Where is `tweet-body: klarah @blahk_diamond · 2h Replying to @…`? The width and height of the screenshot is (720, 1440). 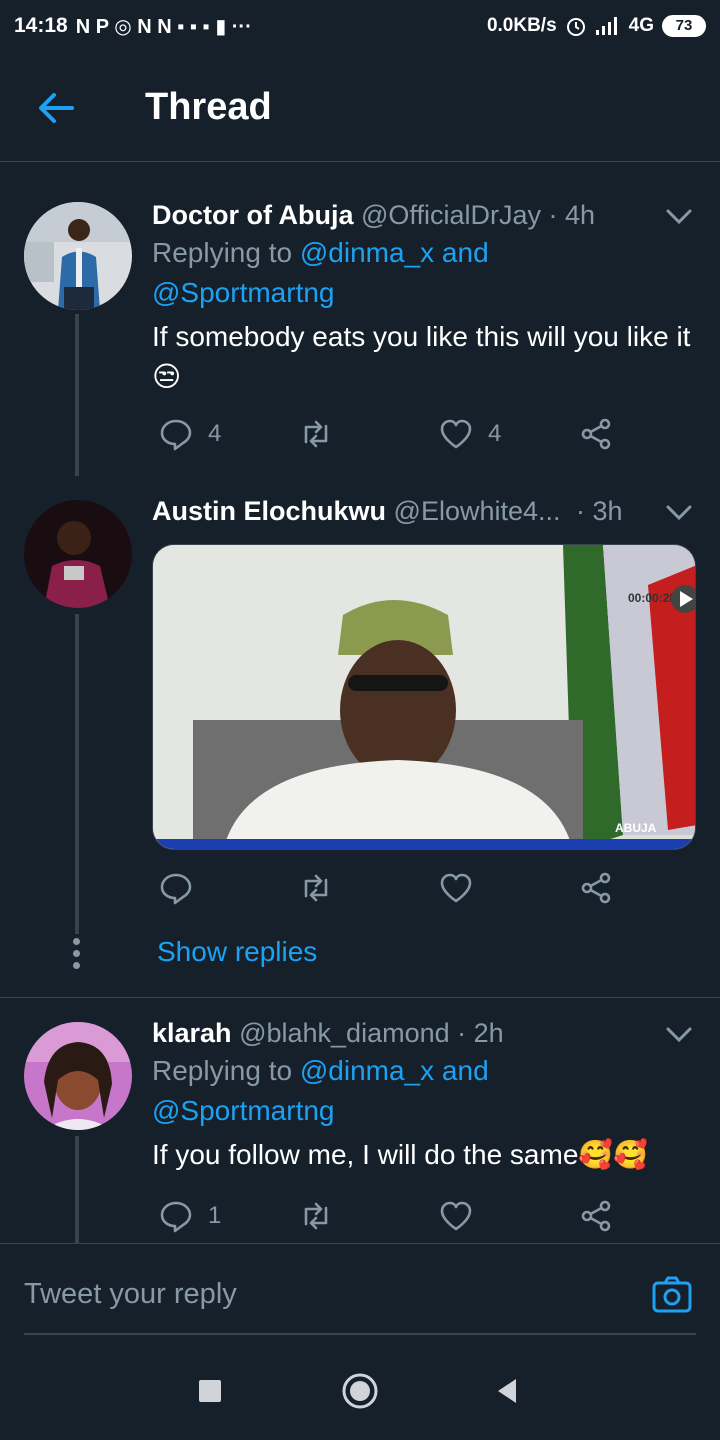
tweet-body: klarah @blahk_diamond · 2h Replying to @… is located at coordinates (425, 1096).